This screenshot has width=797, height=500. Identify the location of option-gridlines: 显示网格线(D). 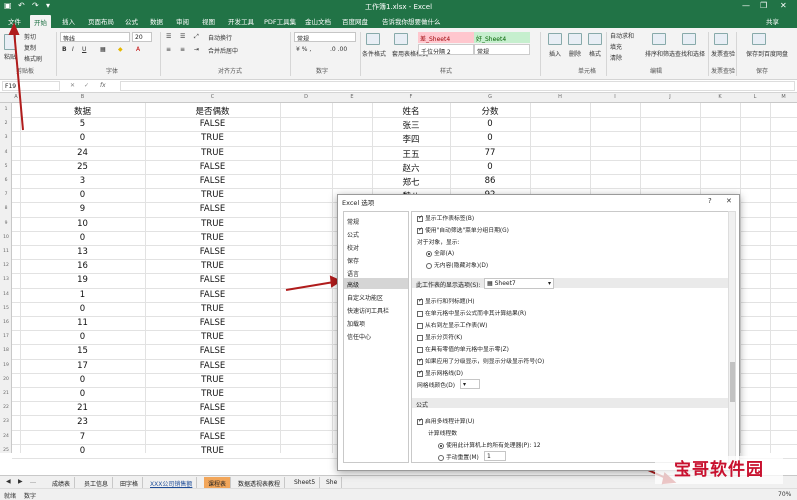
(440, 372).